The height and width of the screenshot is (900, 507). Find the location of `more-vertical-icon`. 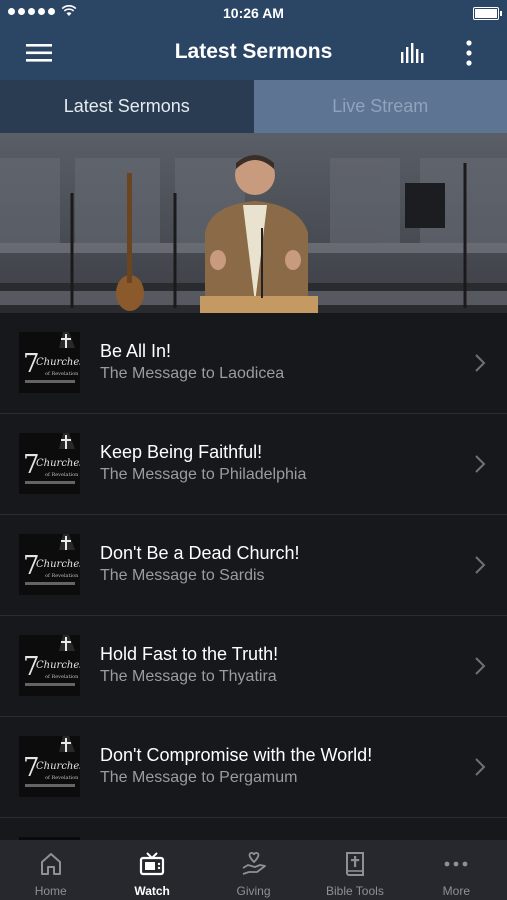

more-vertical-icon is located at coordinates (469, 53).